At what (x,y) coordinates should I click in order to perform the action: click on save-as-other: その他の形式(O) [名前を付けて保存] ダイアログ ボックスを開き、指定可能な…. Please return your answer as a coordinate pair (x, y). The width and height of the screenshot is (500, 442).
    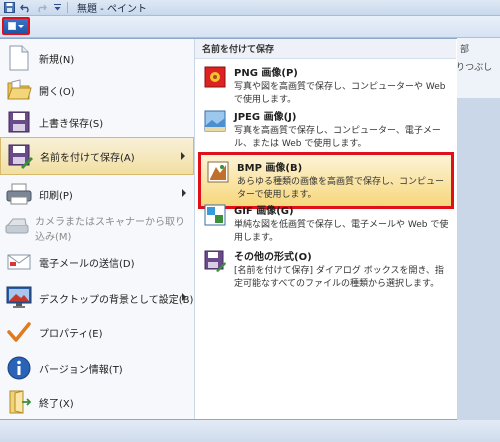
    Looking at the image, I should click on (326, 269).